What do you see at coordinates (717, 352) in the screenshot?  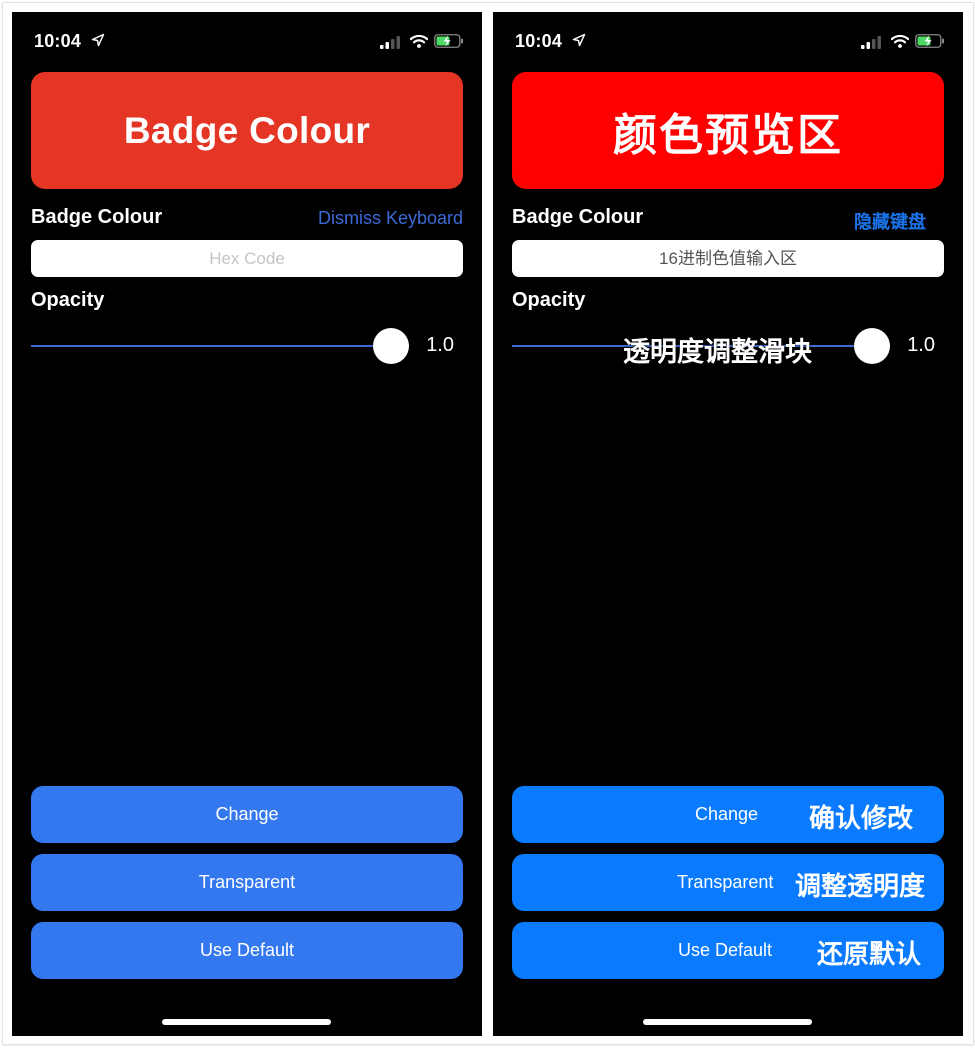 I see `slider-annotation: 透明度调整滑块` at bounding box center [717, 352].